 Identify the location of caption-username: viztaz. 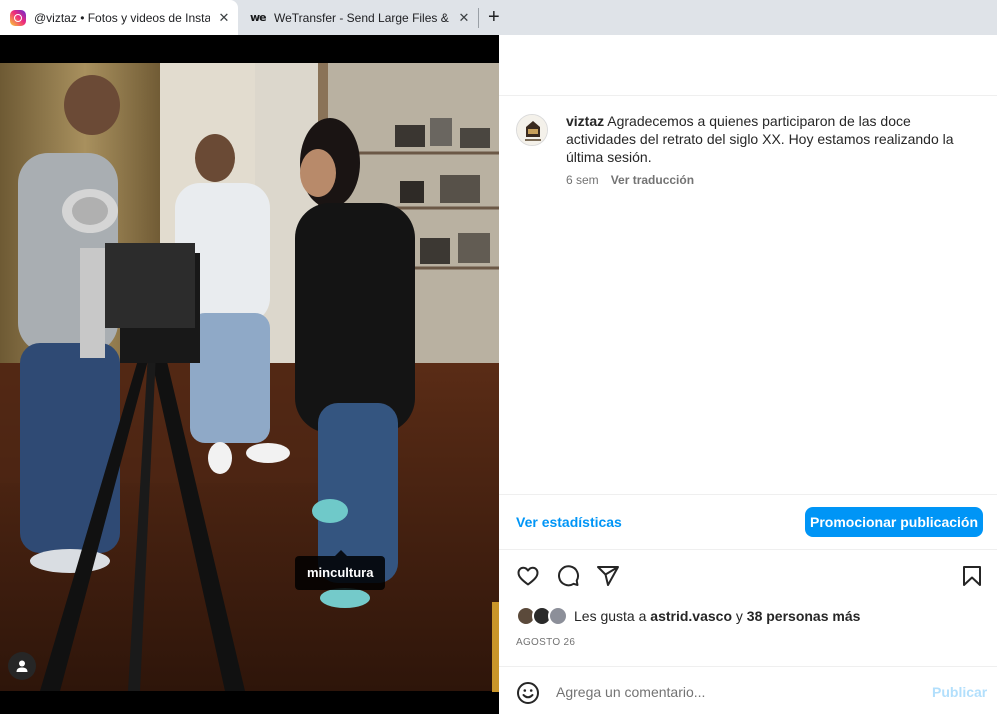
(585, 121).